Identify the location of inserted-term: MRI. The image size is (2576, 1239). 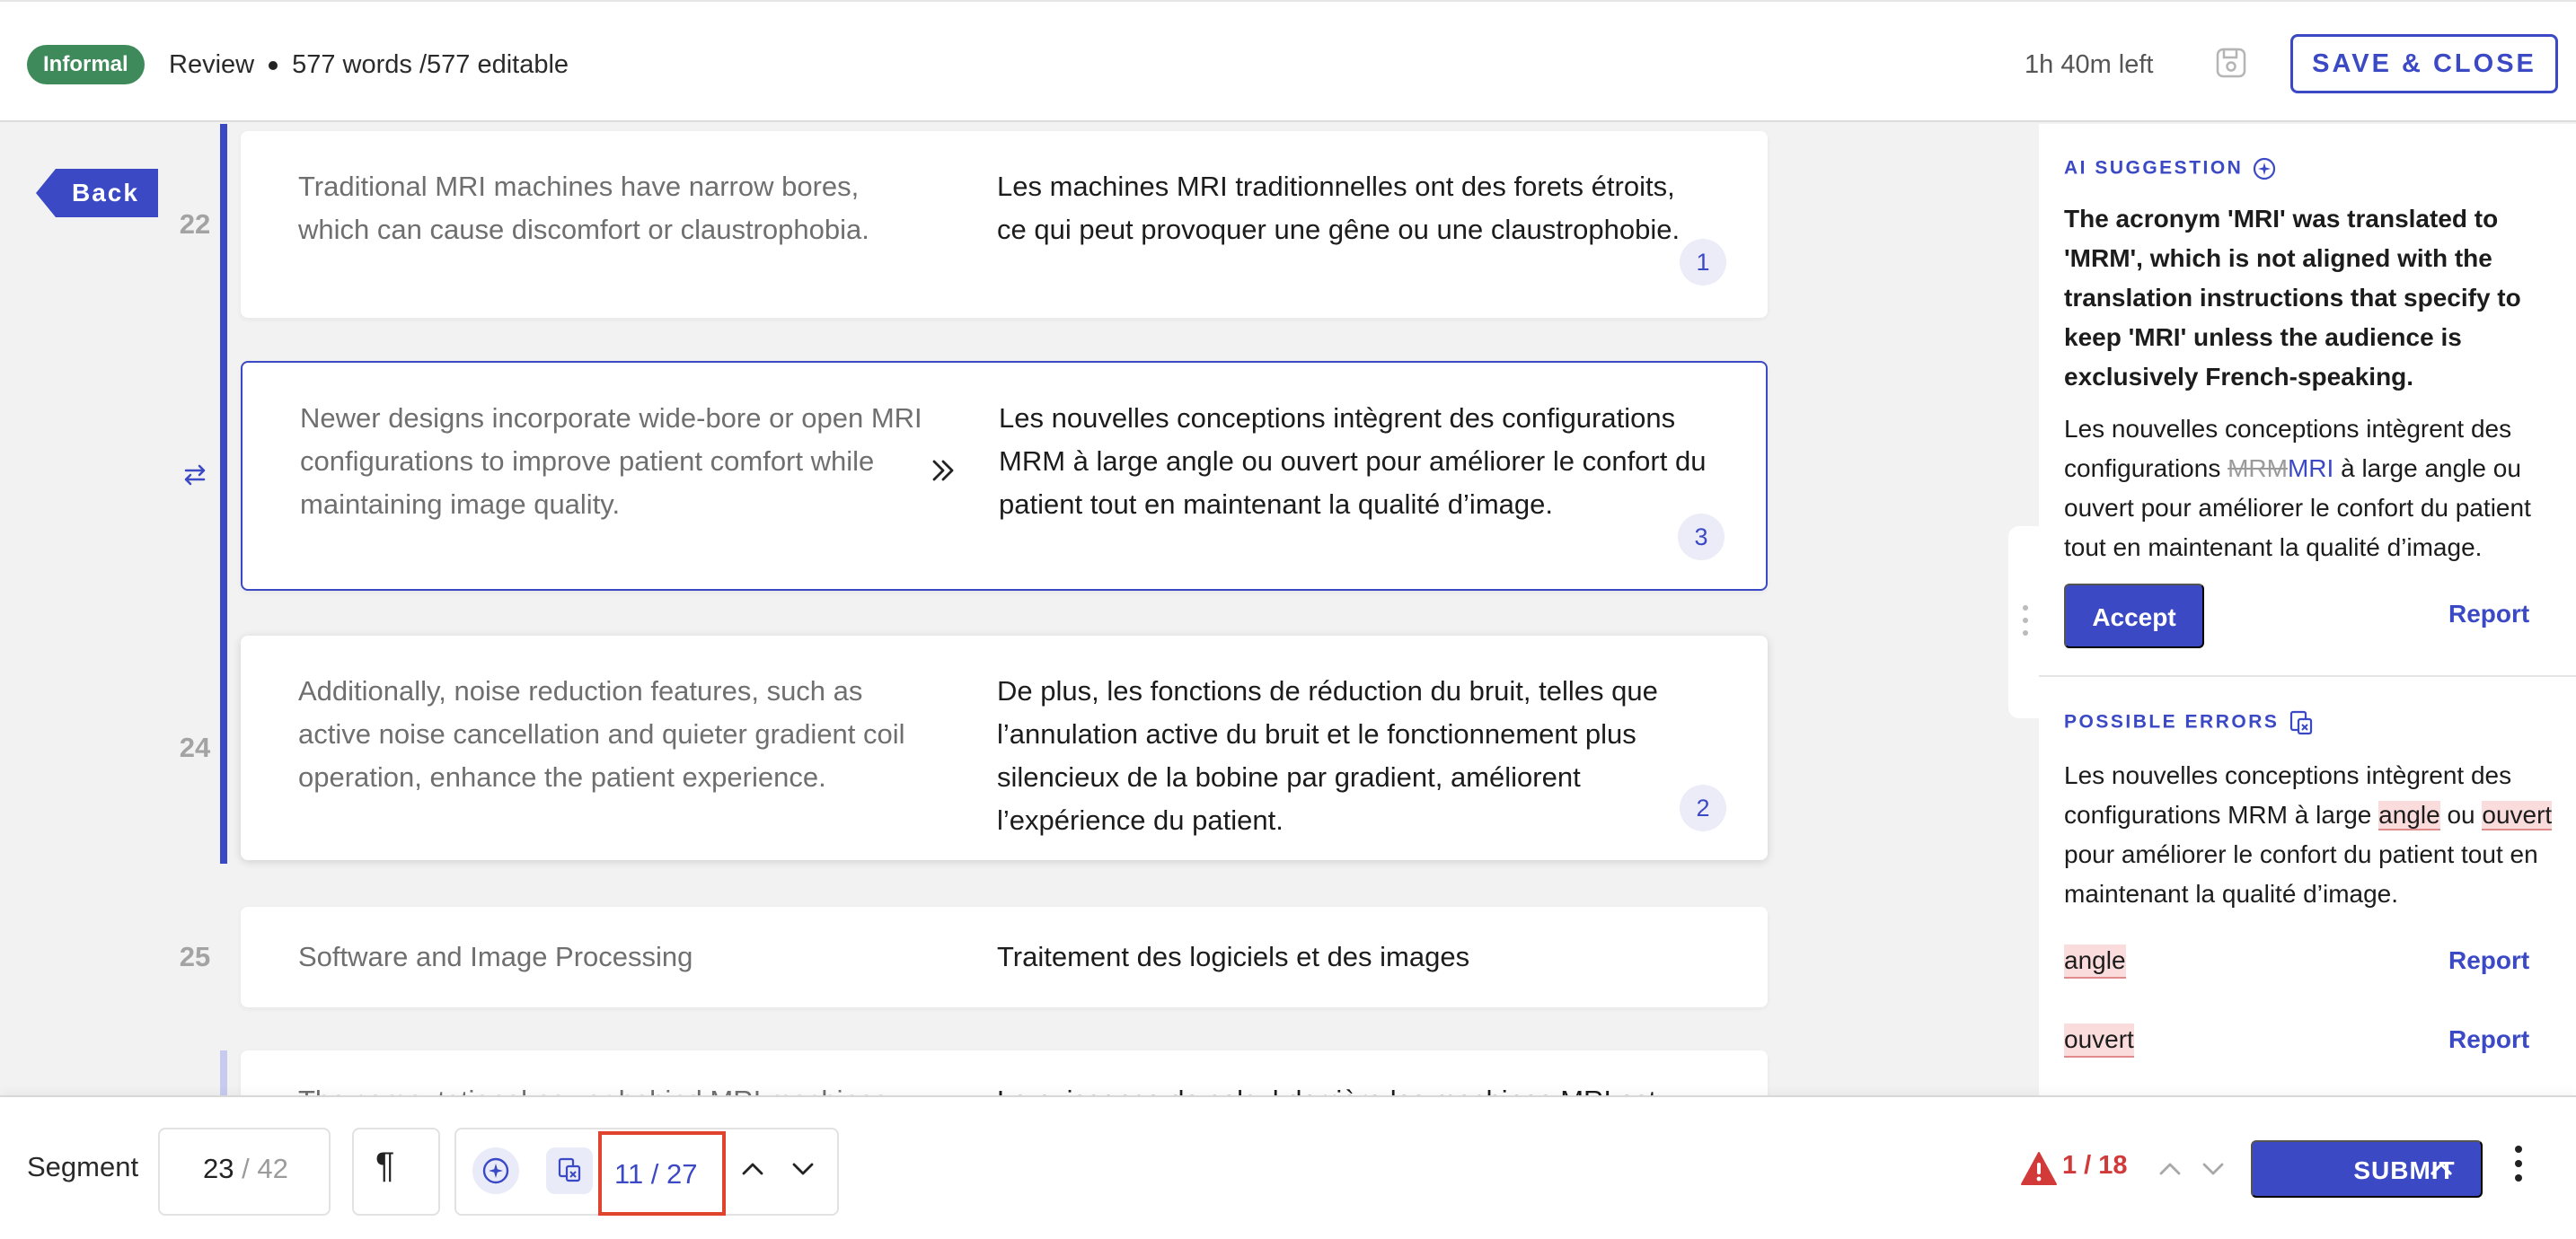
(2310, 468).